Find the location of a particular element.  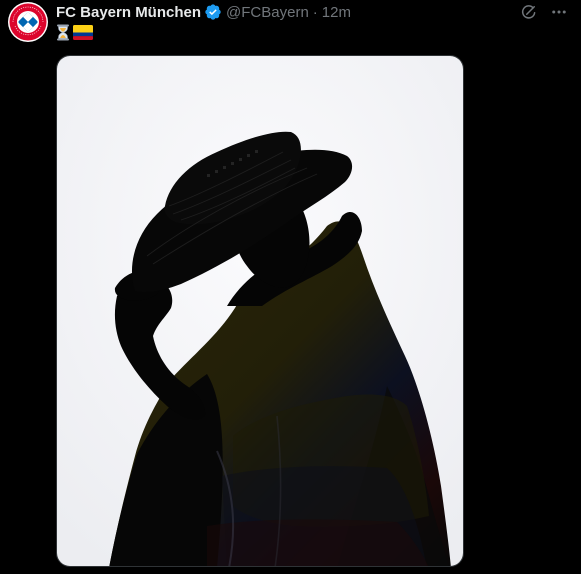

tweet-header: FC Bayern München @FCBayern · 12m is located at coordinates (203, 12).